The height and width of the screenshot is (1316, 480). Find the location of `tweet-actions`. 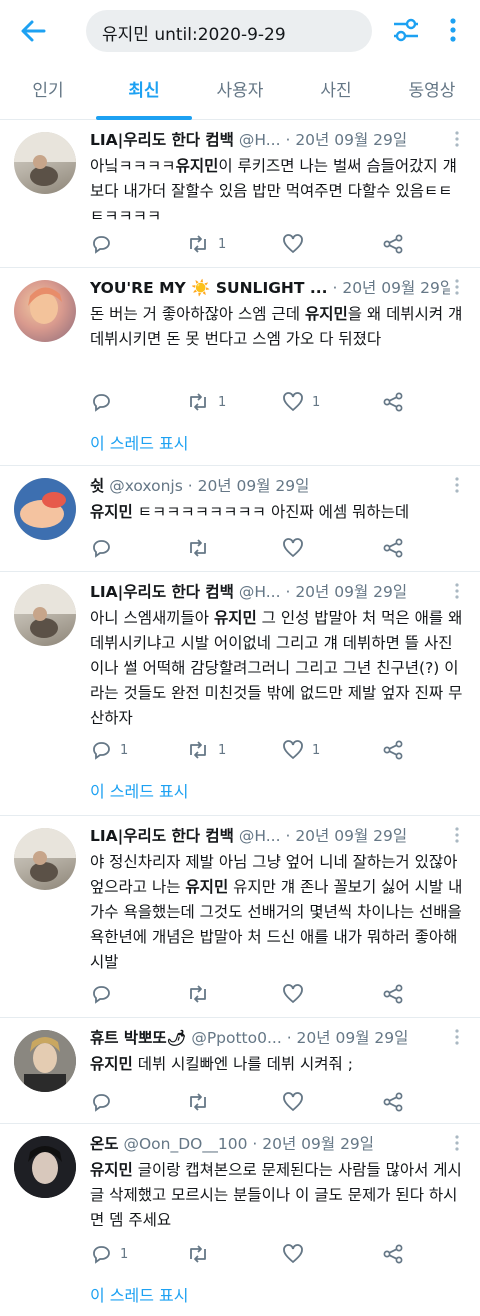

tweet-actions is located at coordinates (250, 1102).